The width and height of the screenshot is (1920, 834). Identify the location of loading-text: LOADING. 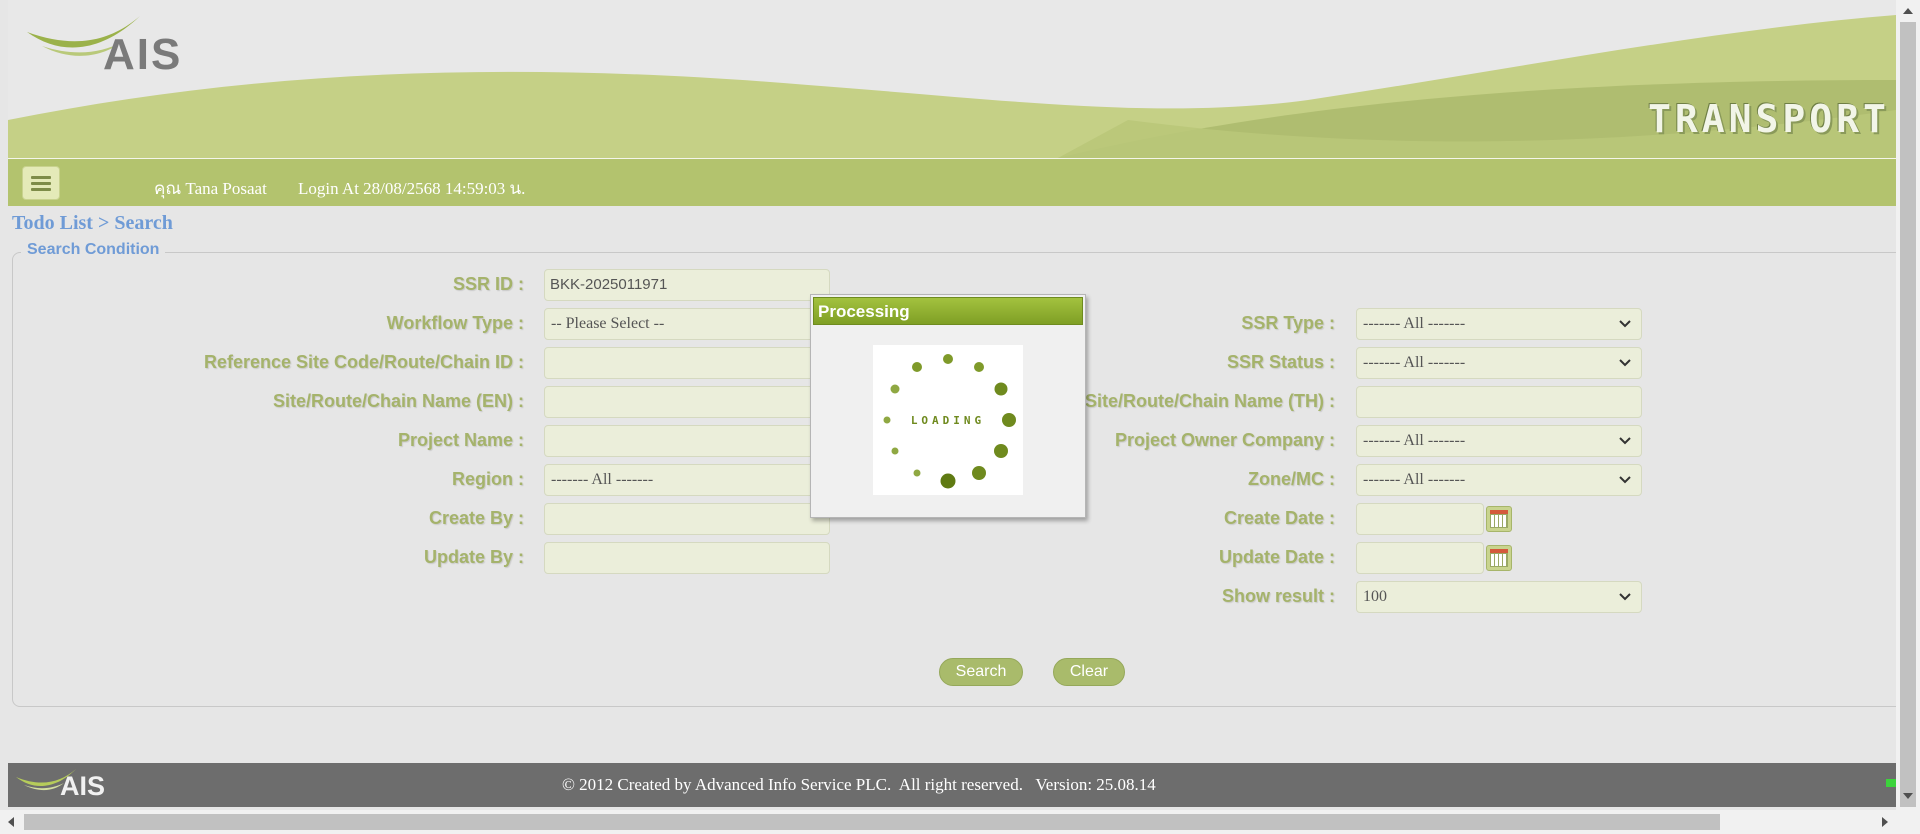
(948, 420).